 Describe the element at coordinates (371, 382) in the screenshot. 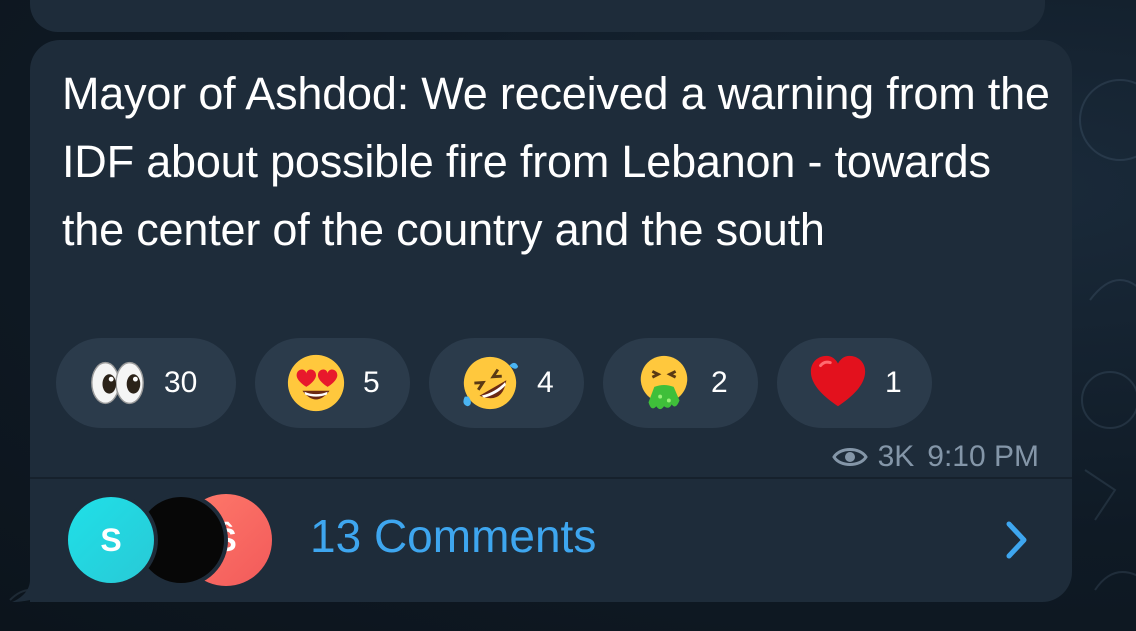

I see `reaction-count: 5` at that location.